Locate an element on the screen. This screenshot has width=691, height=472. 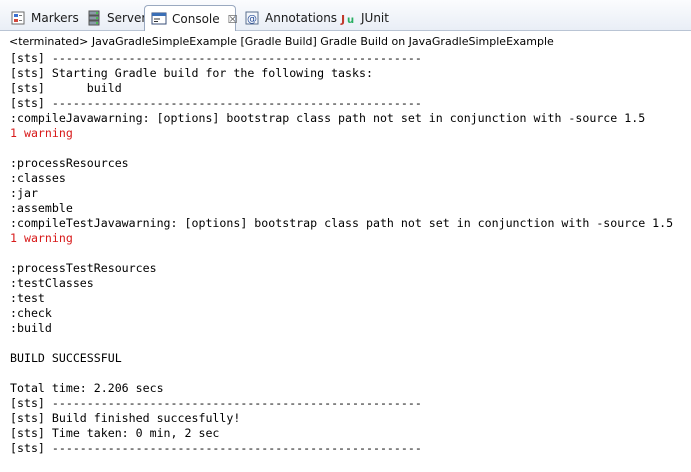
console-line: :check is located at coordinates (31, 313).